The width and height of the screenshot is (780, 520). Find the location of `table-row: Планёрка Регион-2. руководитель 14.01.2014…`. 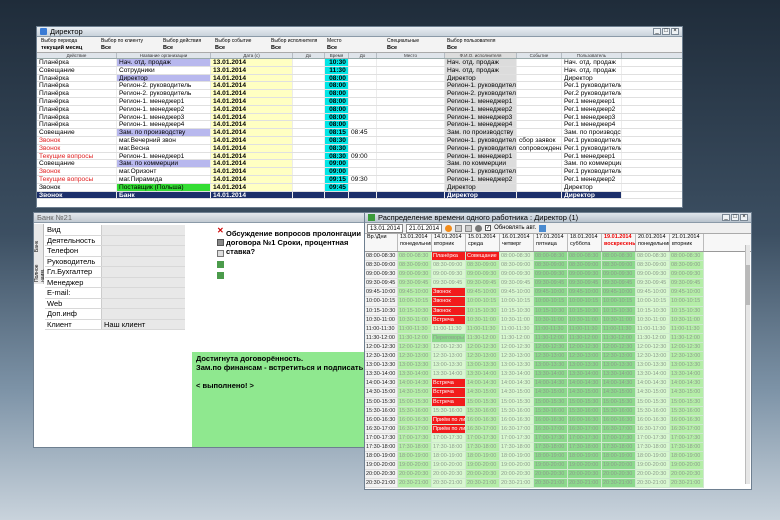

table-row: Планёрка Регион-2. руководитель 14.01.2014… is located at coordinates (359, 94).